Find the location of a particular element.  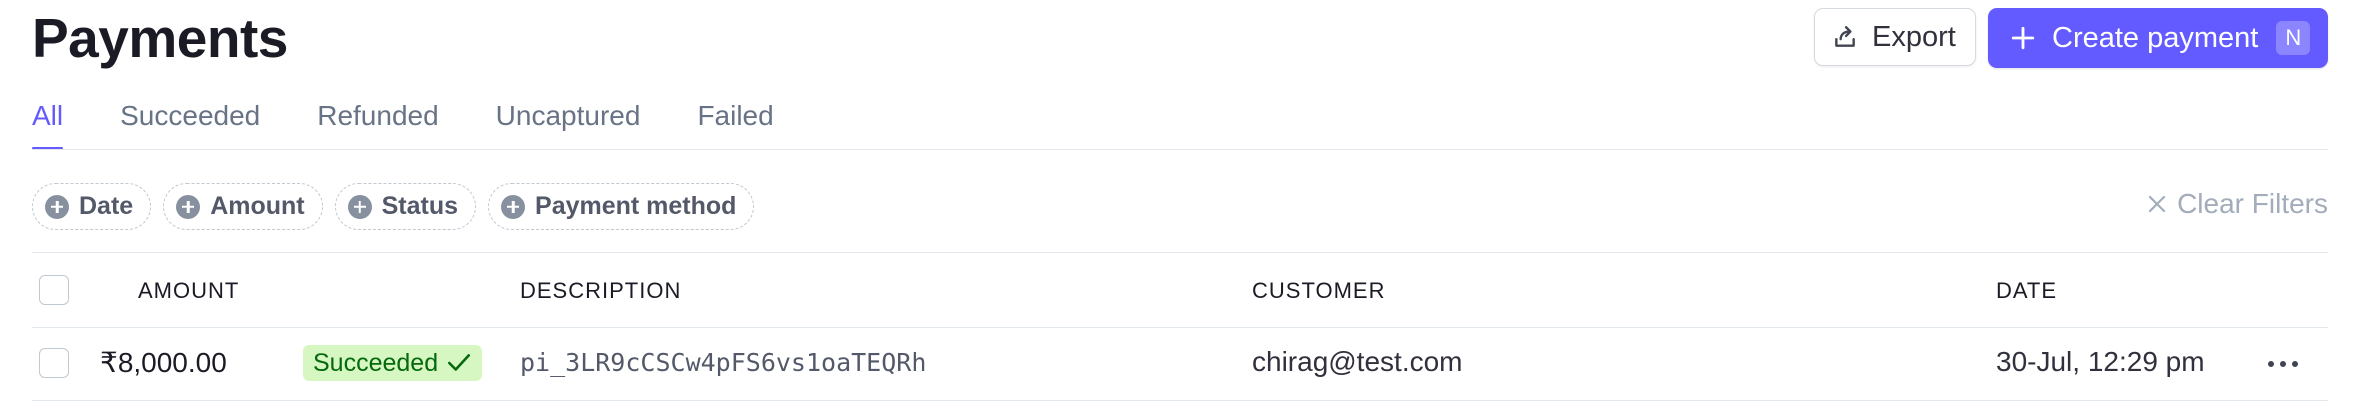

row-customer: chirag@test.com is located at coordinates (1357, 362).